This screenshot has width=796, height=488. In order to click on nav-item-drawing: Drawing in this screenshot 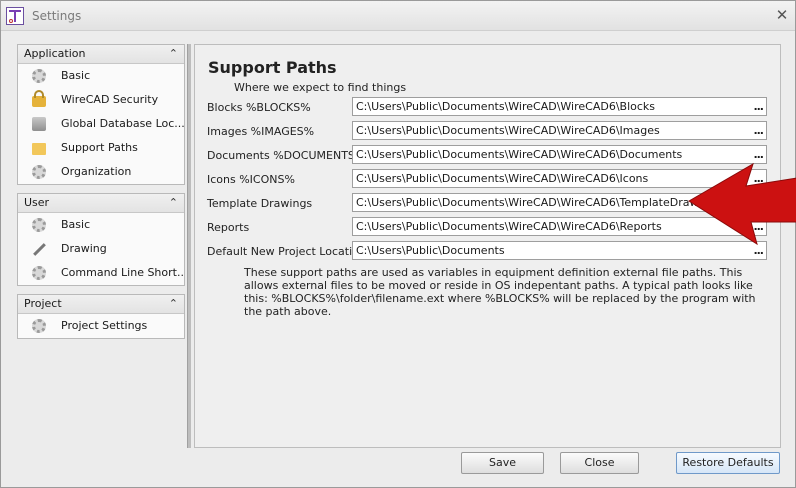, I will do `click(101, 249)`.